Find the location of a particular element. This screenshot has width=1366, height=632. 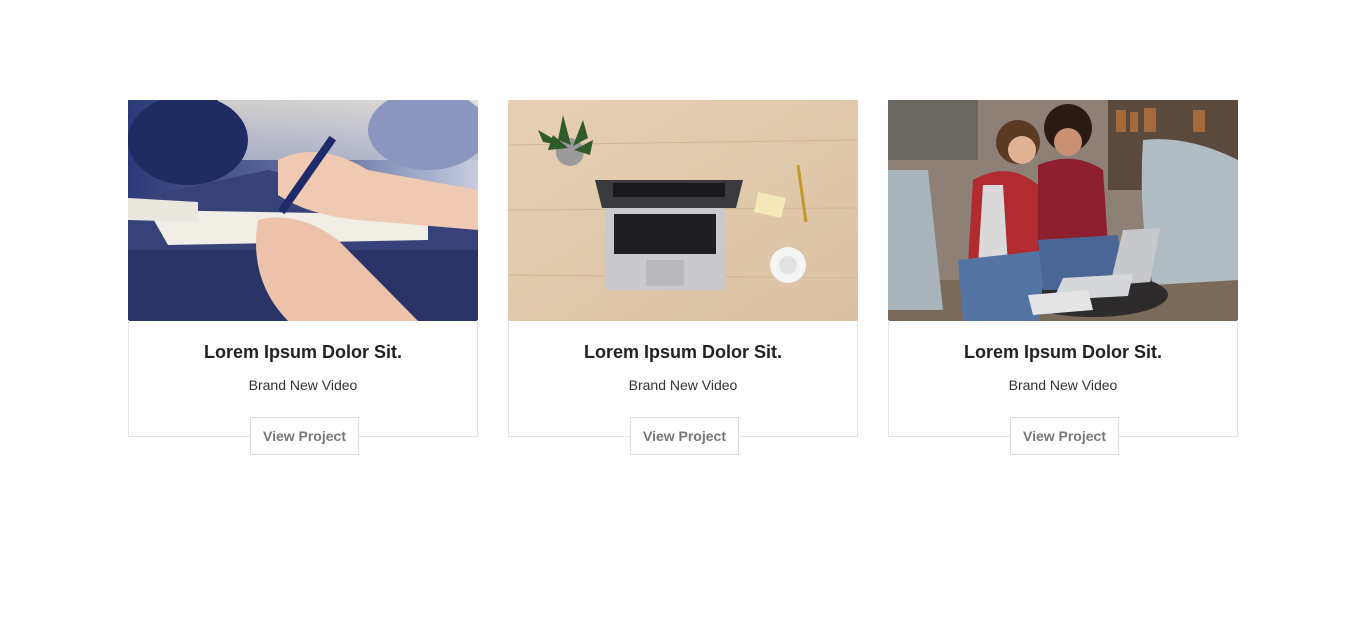

card-image-writing is located at coordinates (303, 210).